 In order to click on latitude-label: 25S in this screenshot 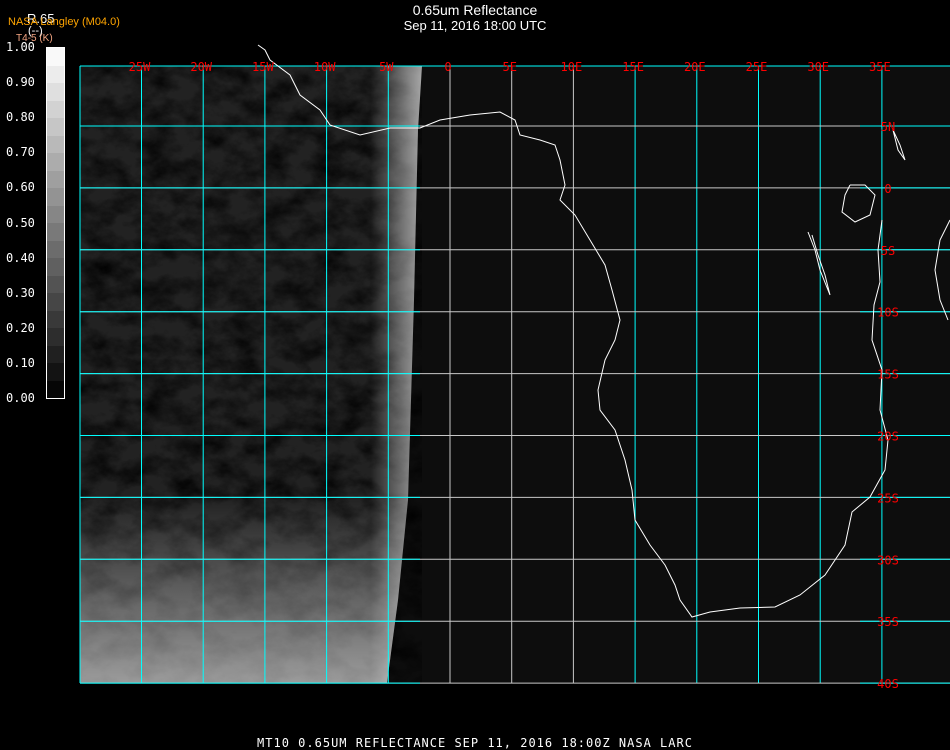, I will do `click(888, 498)`.